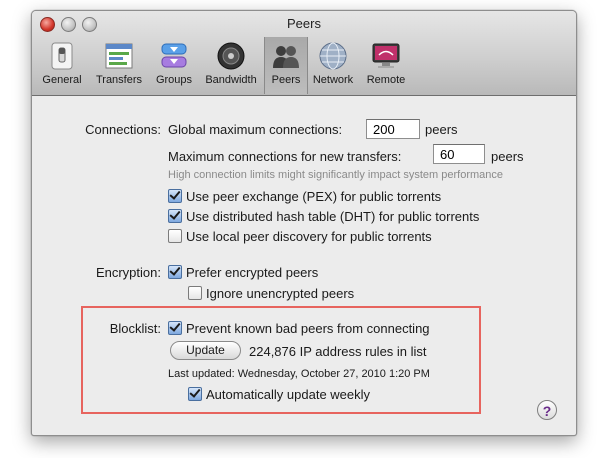  What do you see at coordinates (175, 196) in the screenshot?
I see `pex-checkbox` at bounding box center [175, 196].